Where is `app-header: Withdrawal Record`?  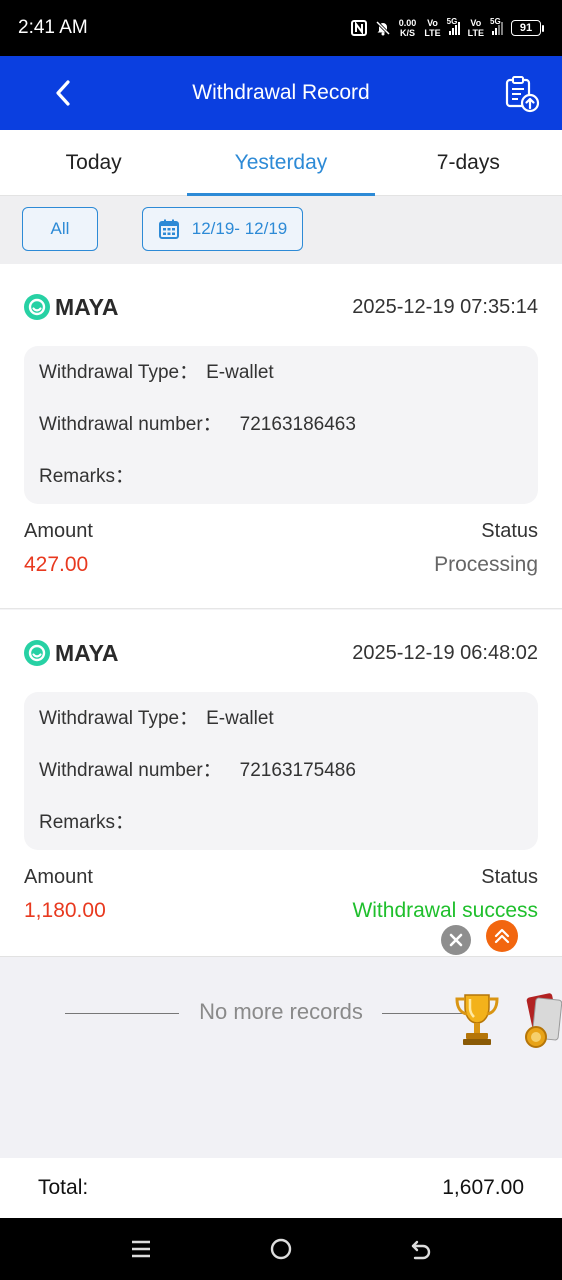 app-header: Withdrawal Record is located at coordinates (281, 93).